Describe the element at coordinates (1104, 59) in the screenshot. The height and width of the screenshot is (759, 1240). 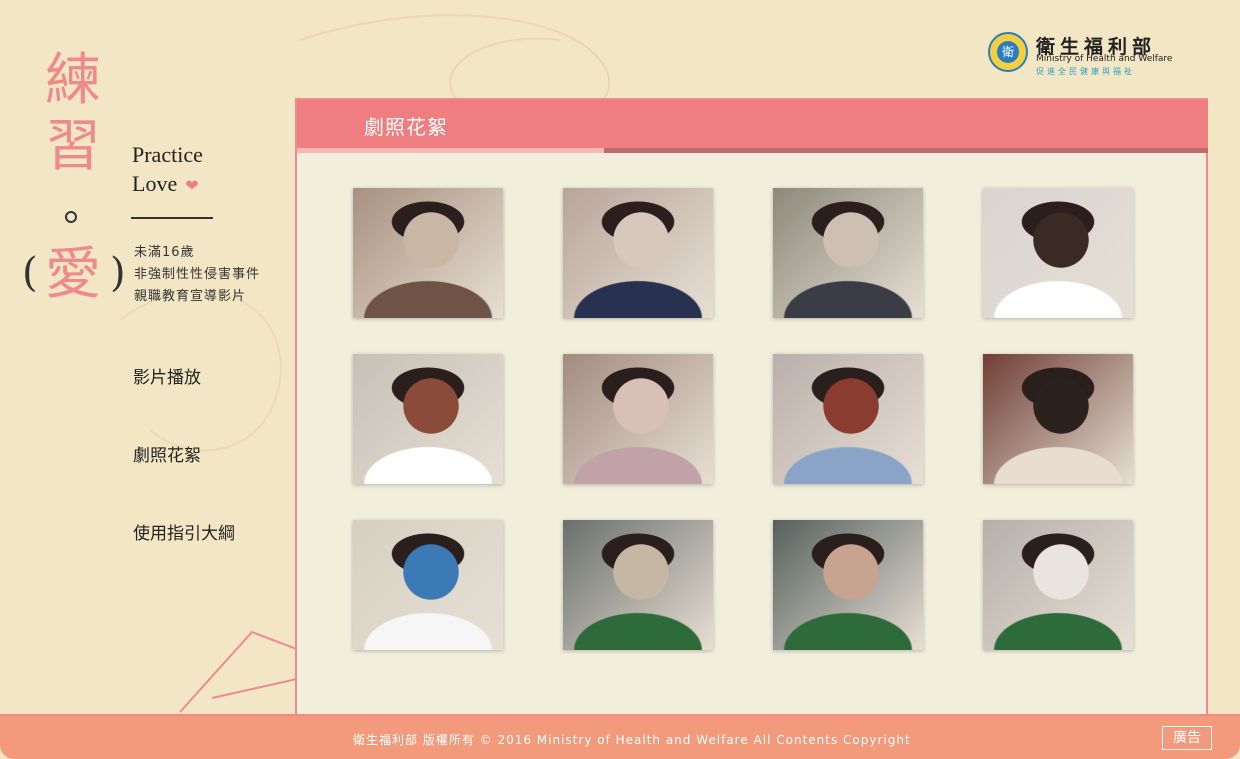
I see `logo-name-en: Ministry of Health and Welfare` at that location.